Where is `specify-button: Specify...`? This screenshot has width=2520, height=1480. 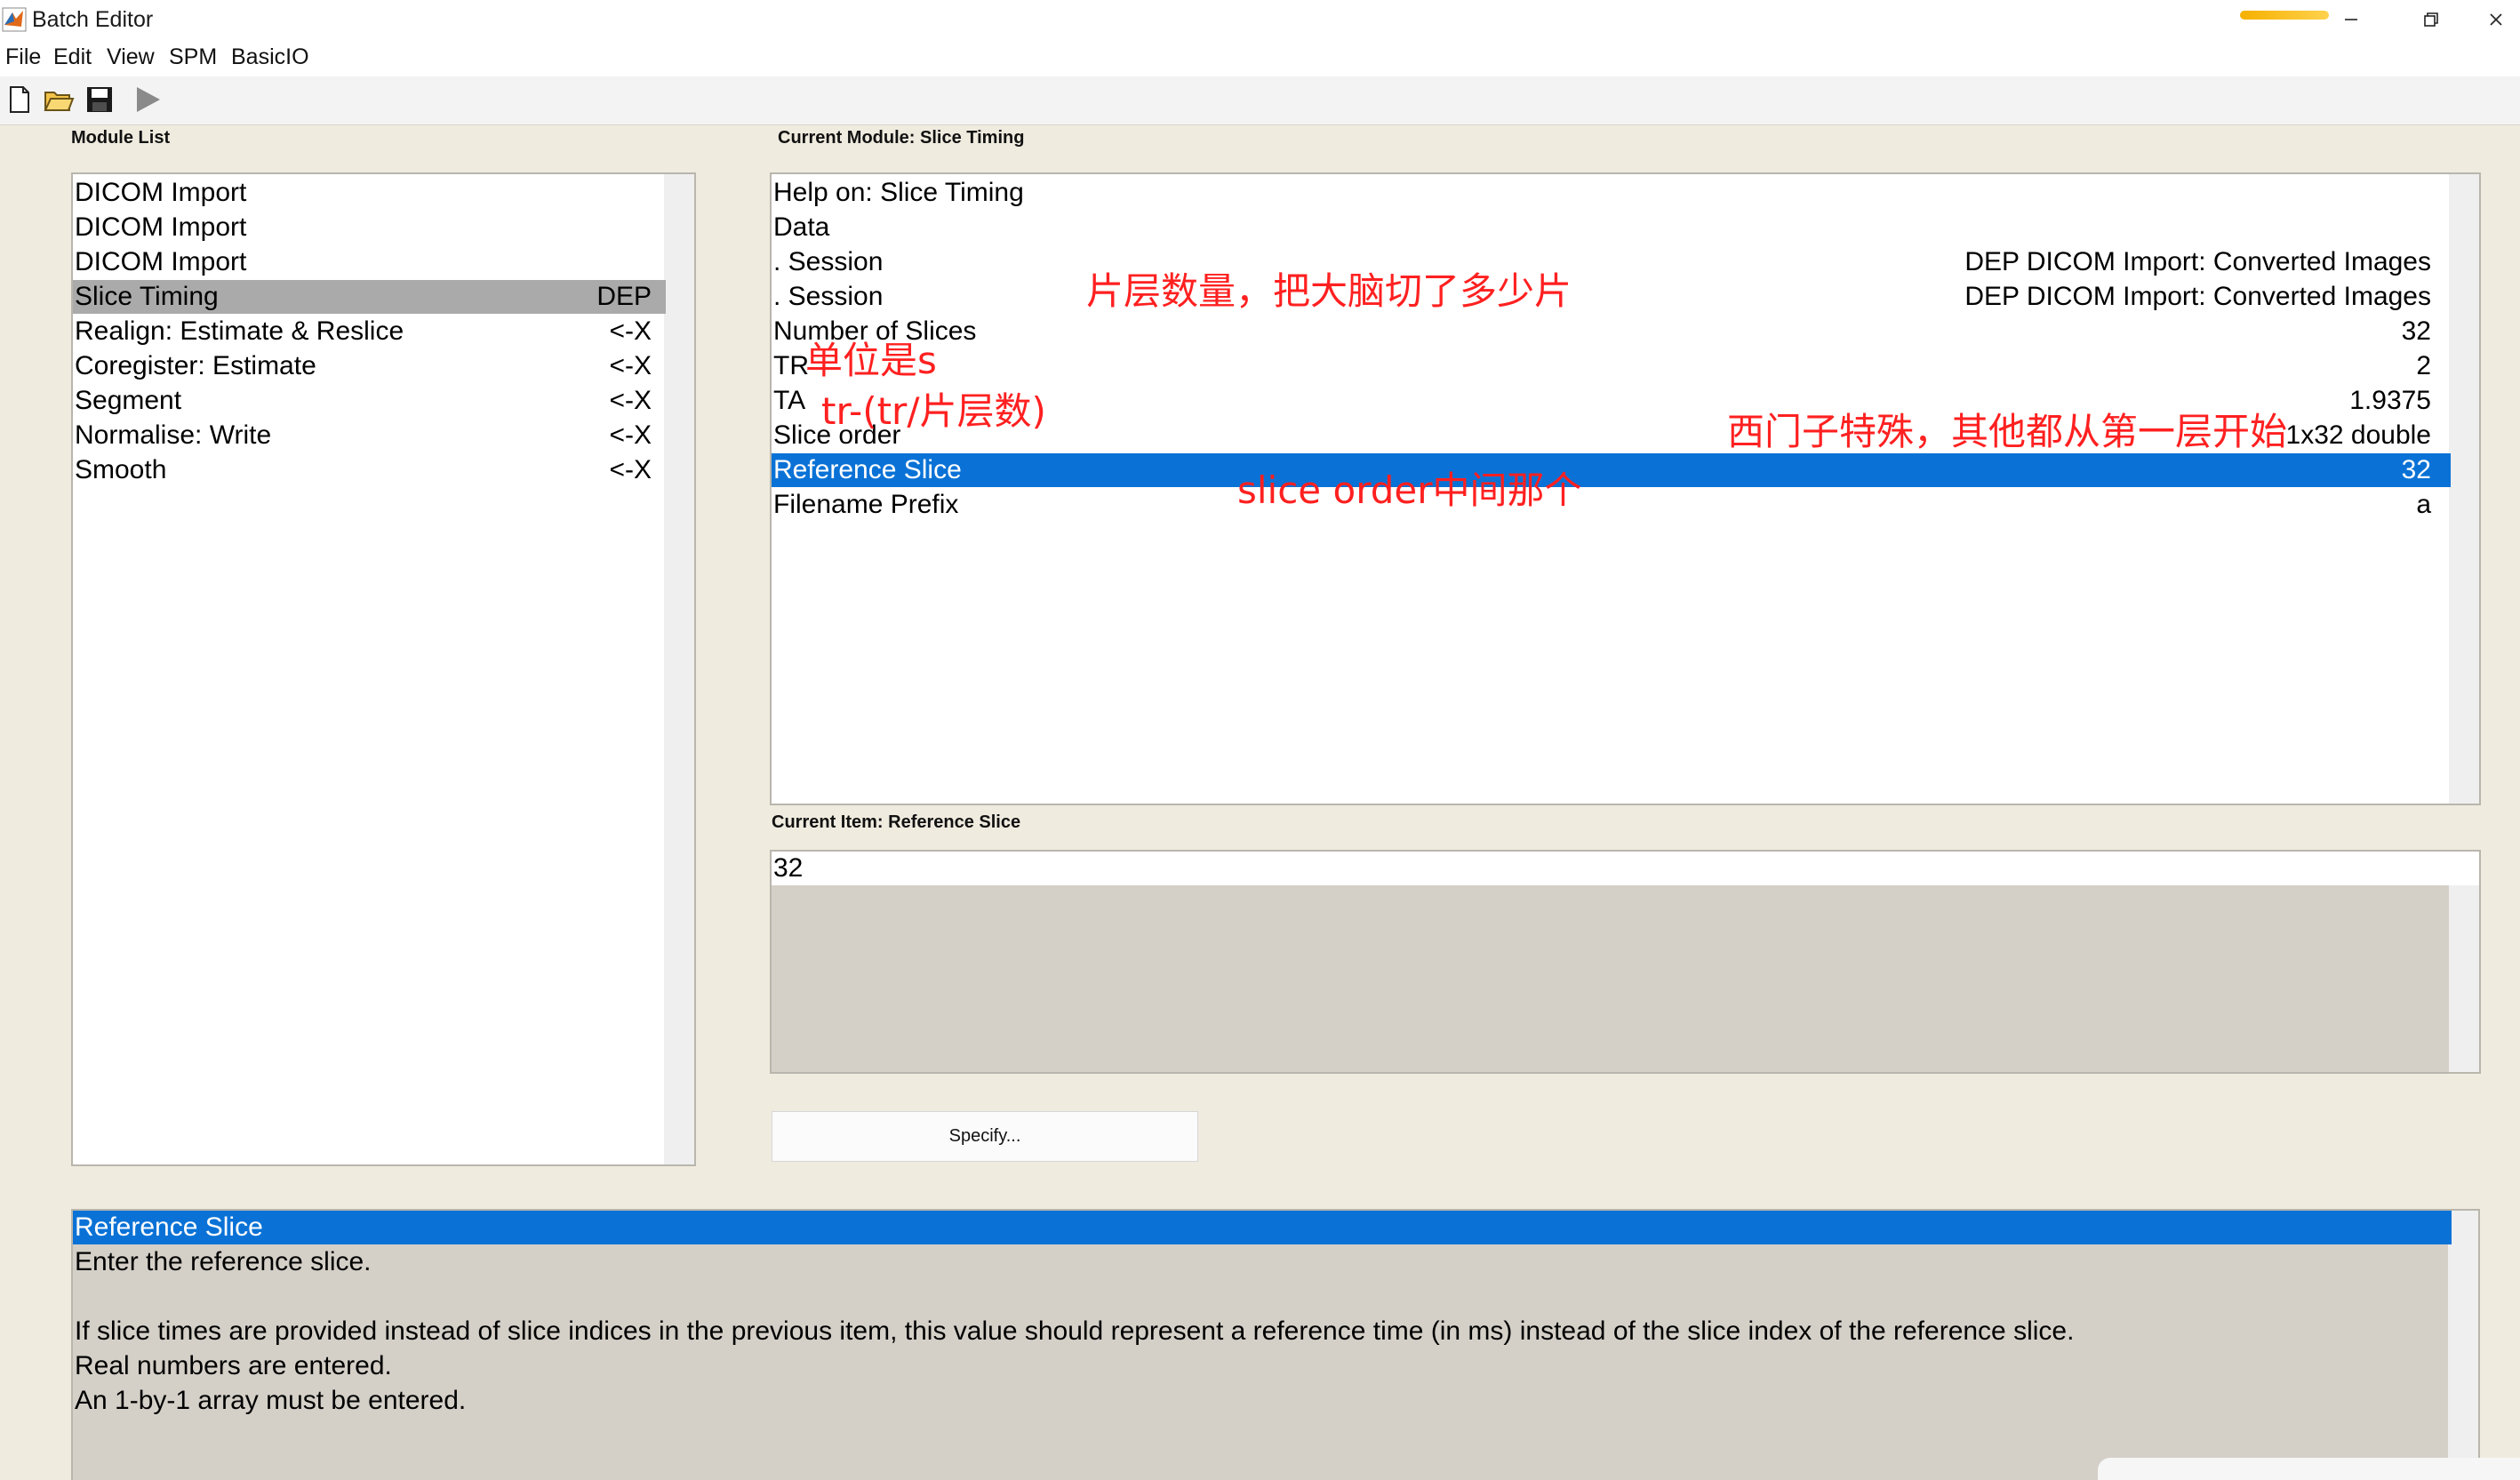
specify-button: Specify... is located at coordinates (985, 1136).